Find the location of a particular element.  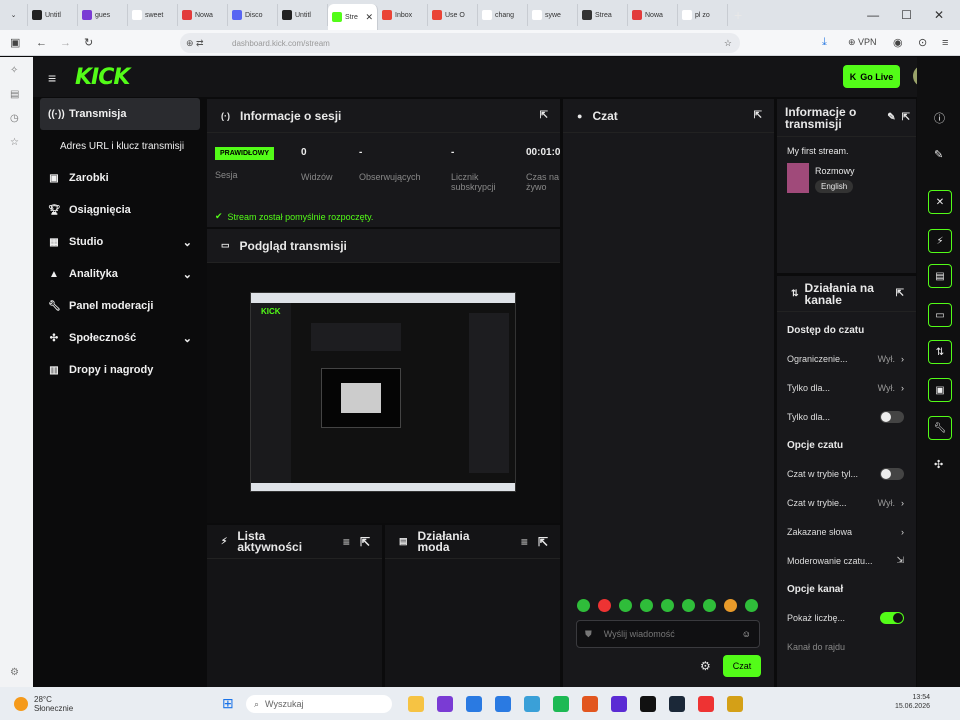

nav-studio: ▦ Studio ⌄ is located at coordinates (120, 242).